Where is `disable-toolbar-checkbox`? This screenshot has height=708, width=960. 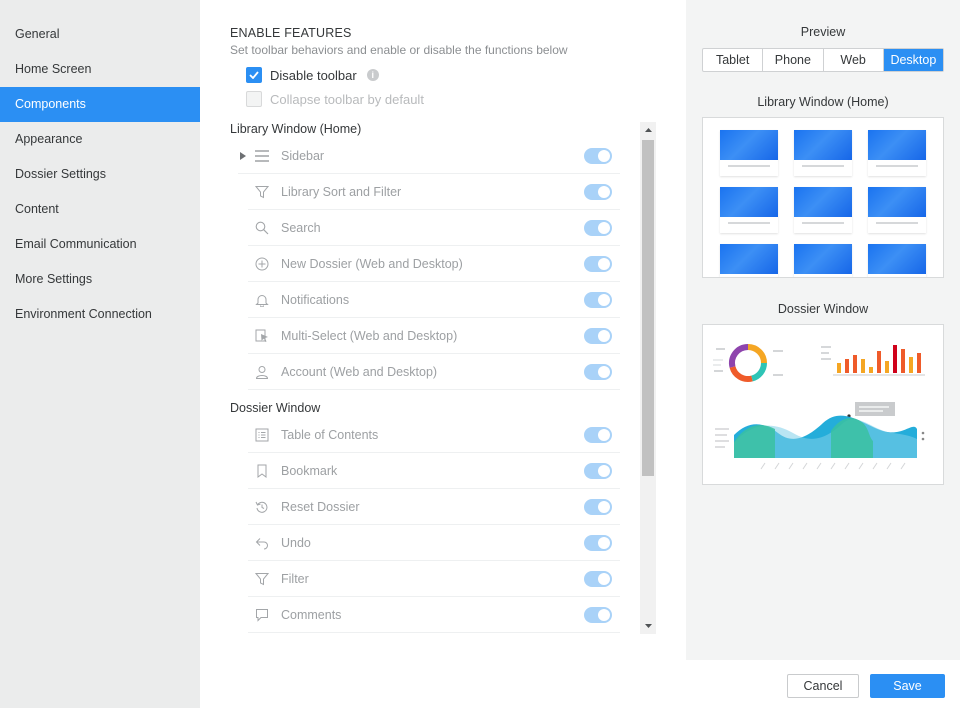
disable-toolbar-checkbox is located at coordinates (254, 75).